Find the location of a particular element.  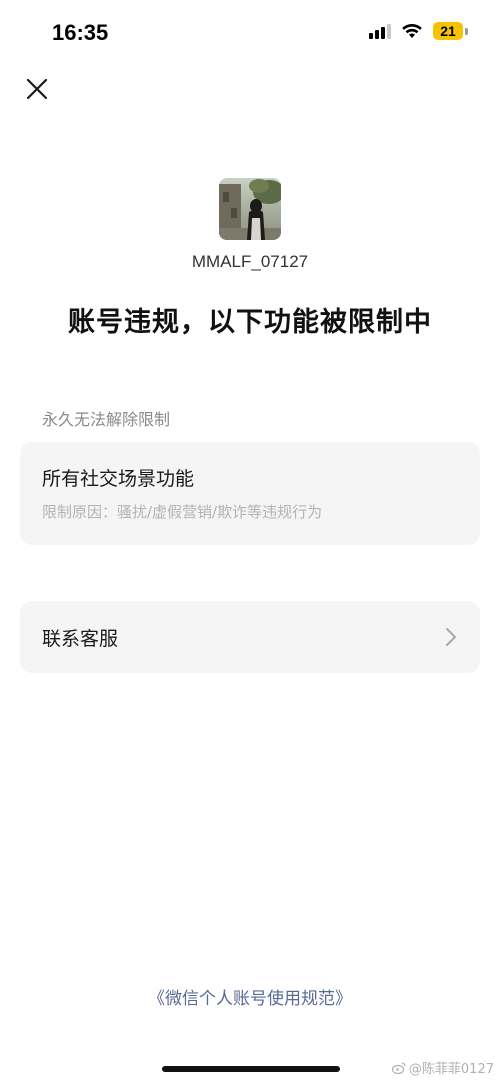

page-title: 账号违规，以下功能被限制中 is located at coordinates (250, 322).